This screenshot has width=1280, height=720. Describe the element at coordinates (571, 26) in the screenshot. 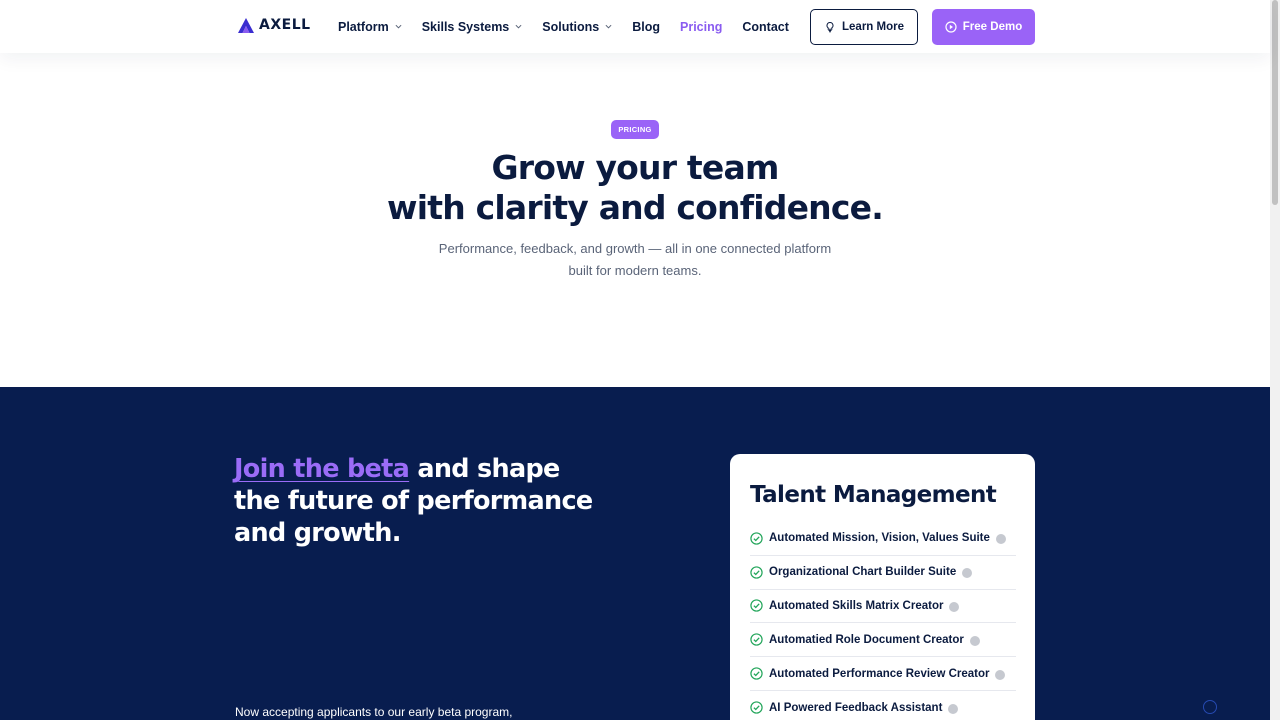

I see `nav-label: Solutions` at that location.